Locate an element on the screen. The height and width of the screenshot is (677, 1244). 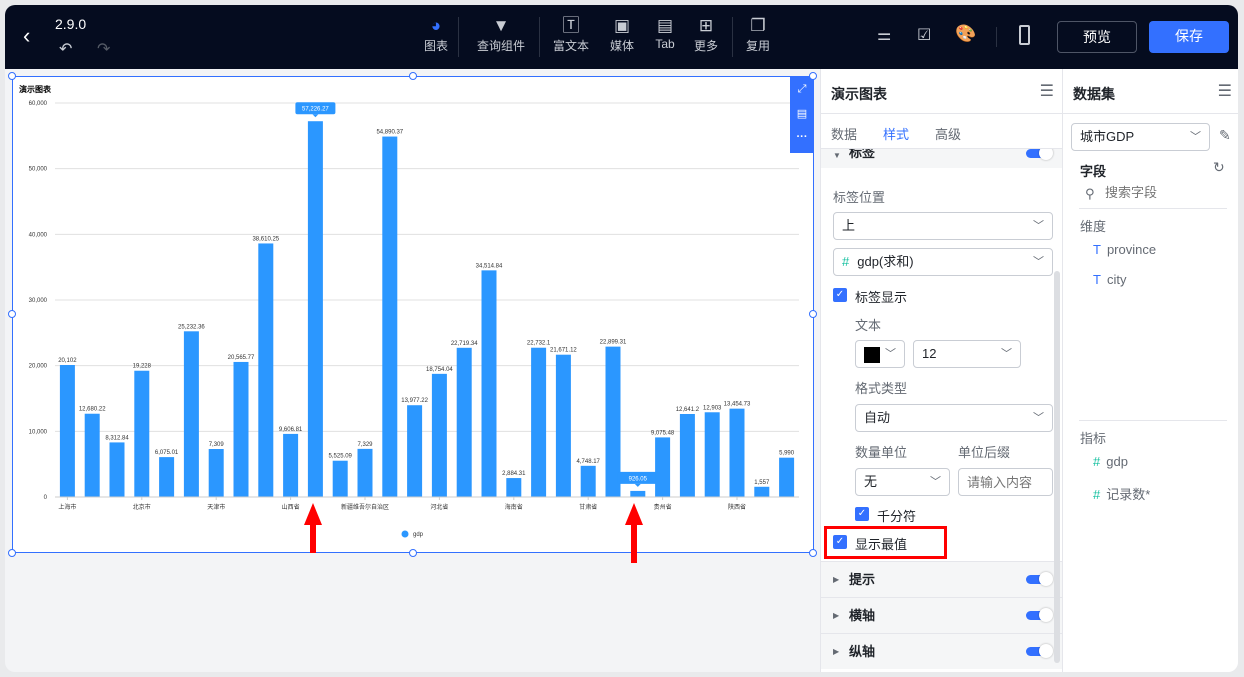
section-title: 纵轴 is located at coordinates (862, 651).